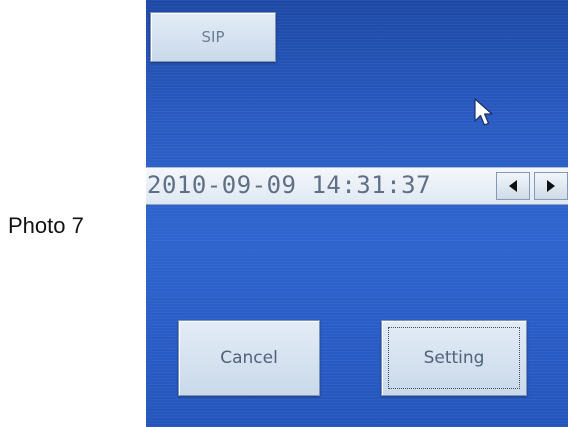 The width and height of the screenshot is (568, 427). I want to click on cancel-button: Cancel, so click(249, 358).